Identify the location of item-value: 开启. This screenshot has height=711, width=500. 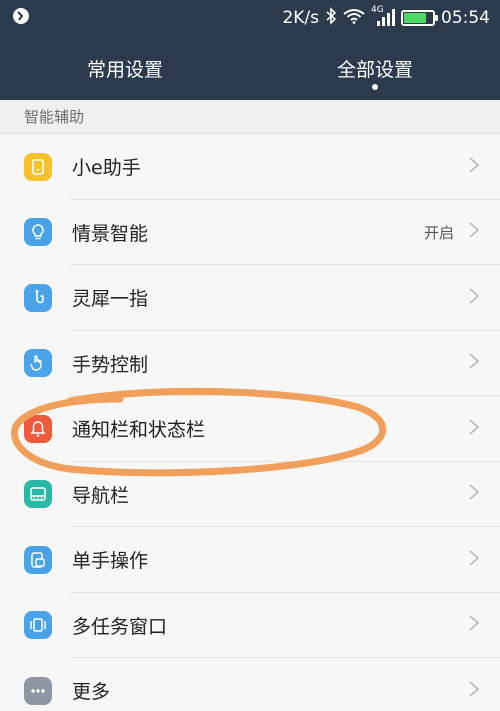
(438, 232).